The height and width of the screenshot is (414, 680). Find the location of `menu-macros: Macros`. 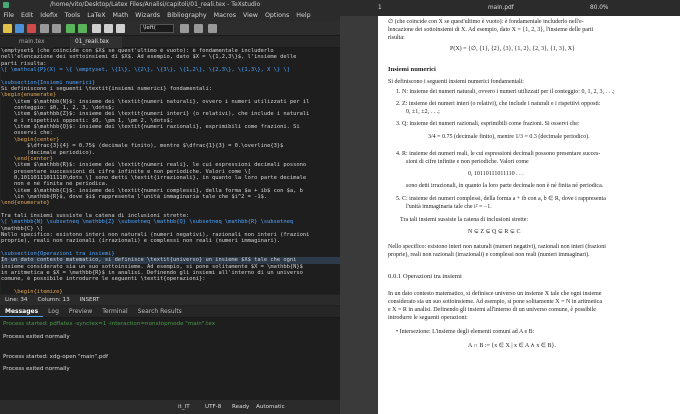

menu-macros: Macros is located at coordinates (224, 15).